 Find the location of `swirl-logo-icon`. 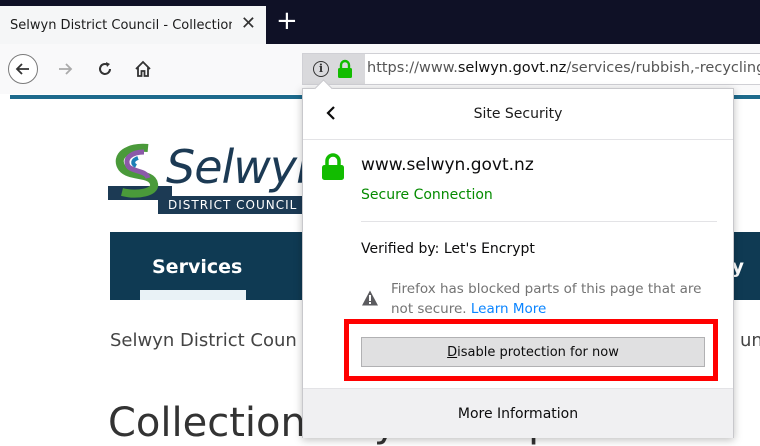

swirl-logo-icon is located at coordinates (140, 171).